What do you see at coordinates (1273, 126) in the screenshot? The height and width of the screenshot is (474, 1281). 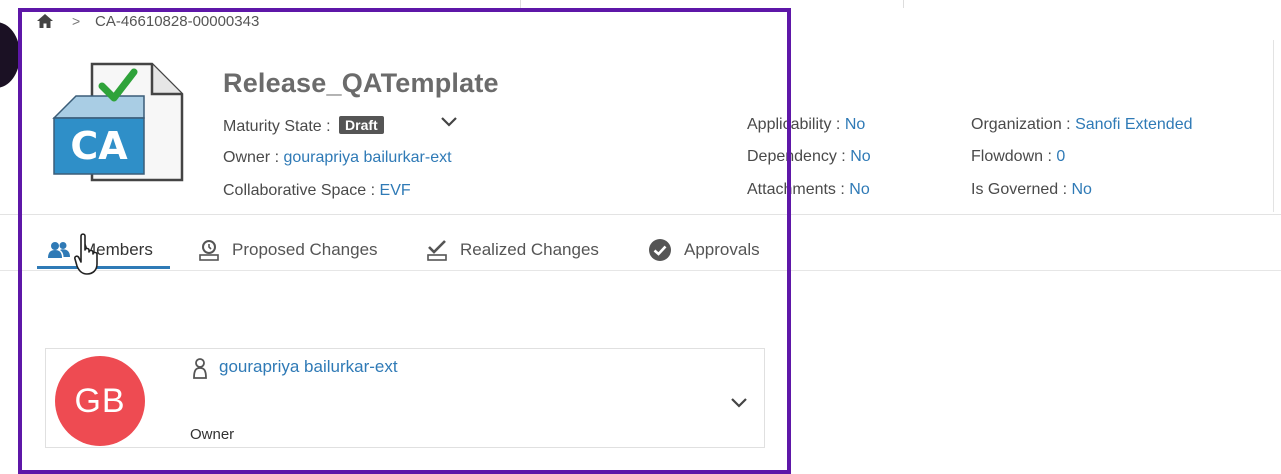 I see `header-right-divider` at bounding box center [1273, 126].